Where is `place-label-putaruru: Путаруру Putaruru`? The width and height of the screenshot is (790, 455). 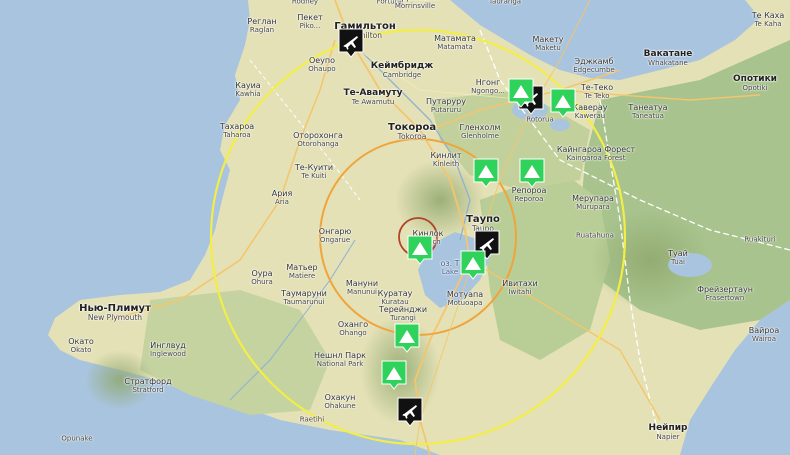
place-label-putaruru: Путаруру Putaruru is located at coordinates (446, 106).